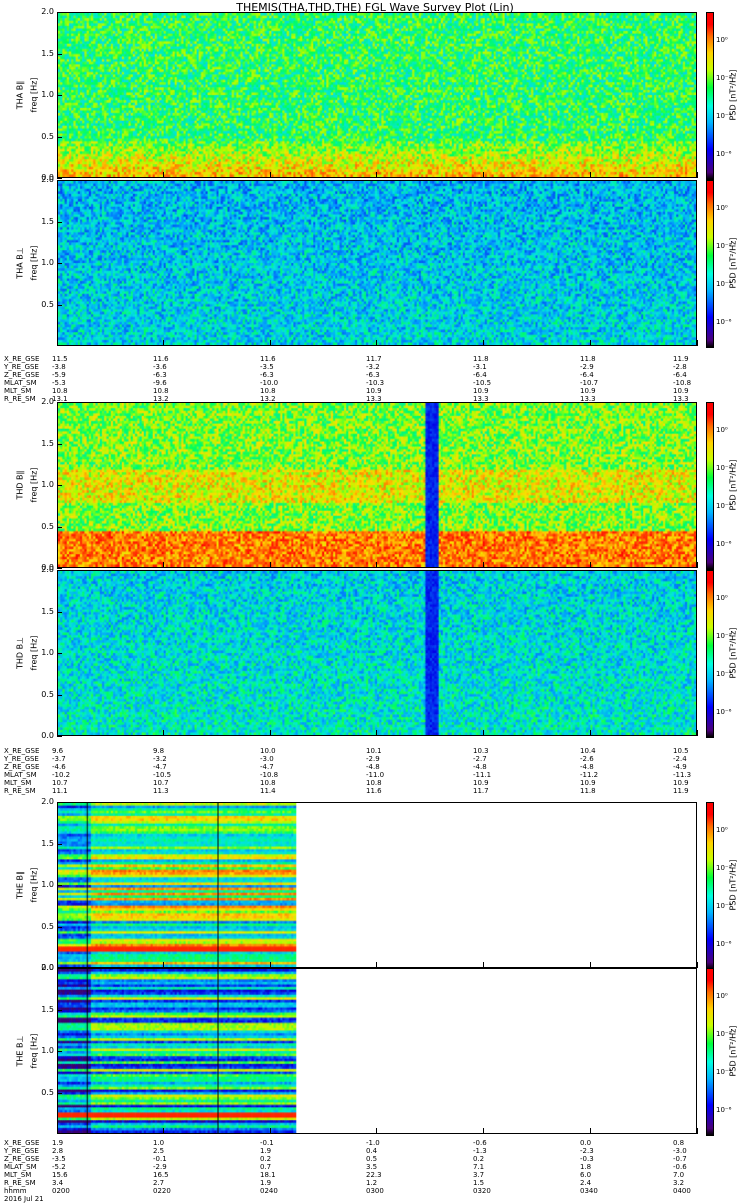 The width and height of the screenshot is (750, 1203). Describe the element at coordinates (22, 751) in the screenshot. I see `ephemeris-row-label: X_RE_GSE` at that location.